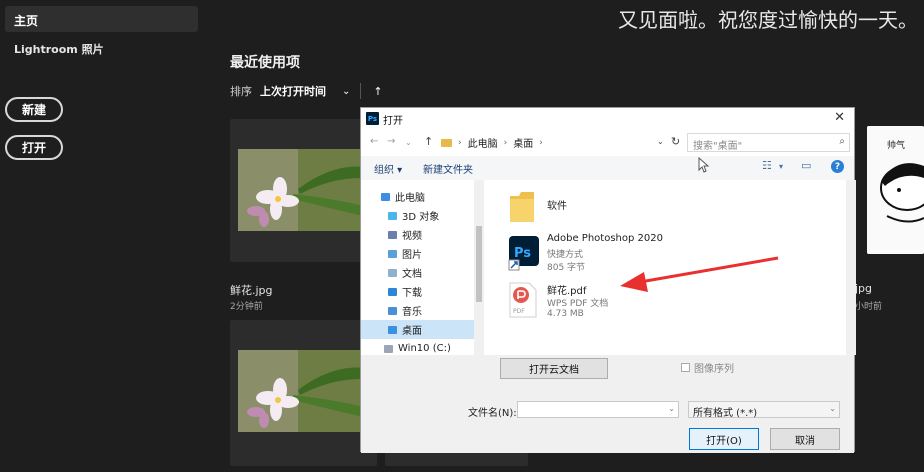 The width and height of the screenshot is (924, 472). What do you see at coordinates (448, 168) in the screenshot?
I see `new-folder-button: 新建文件夹` at bounding box center [448, 168].